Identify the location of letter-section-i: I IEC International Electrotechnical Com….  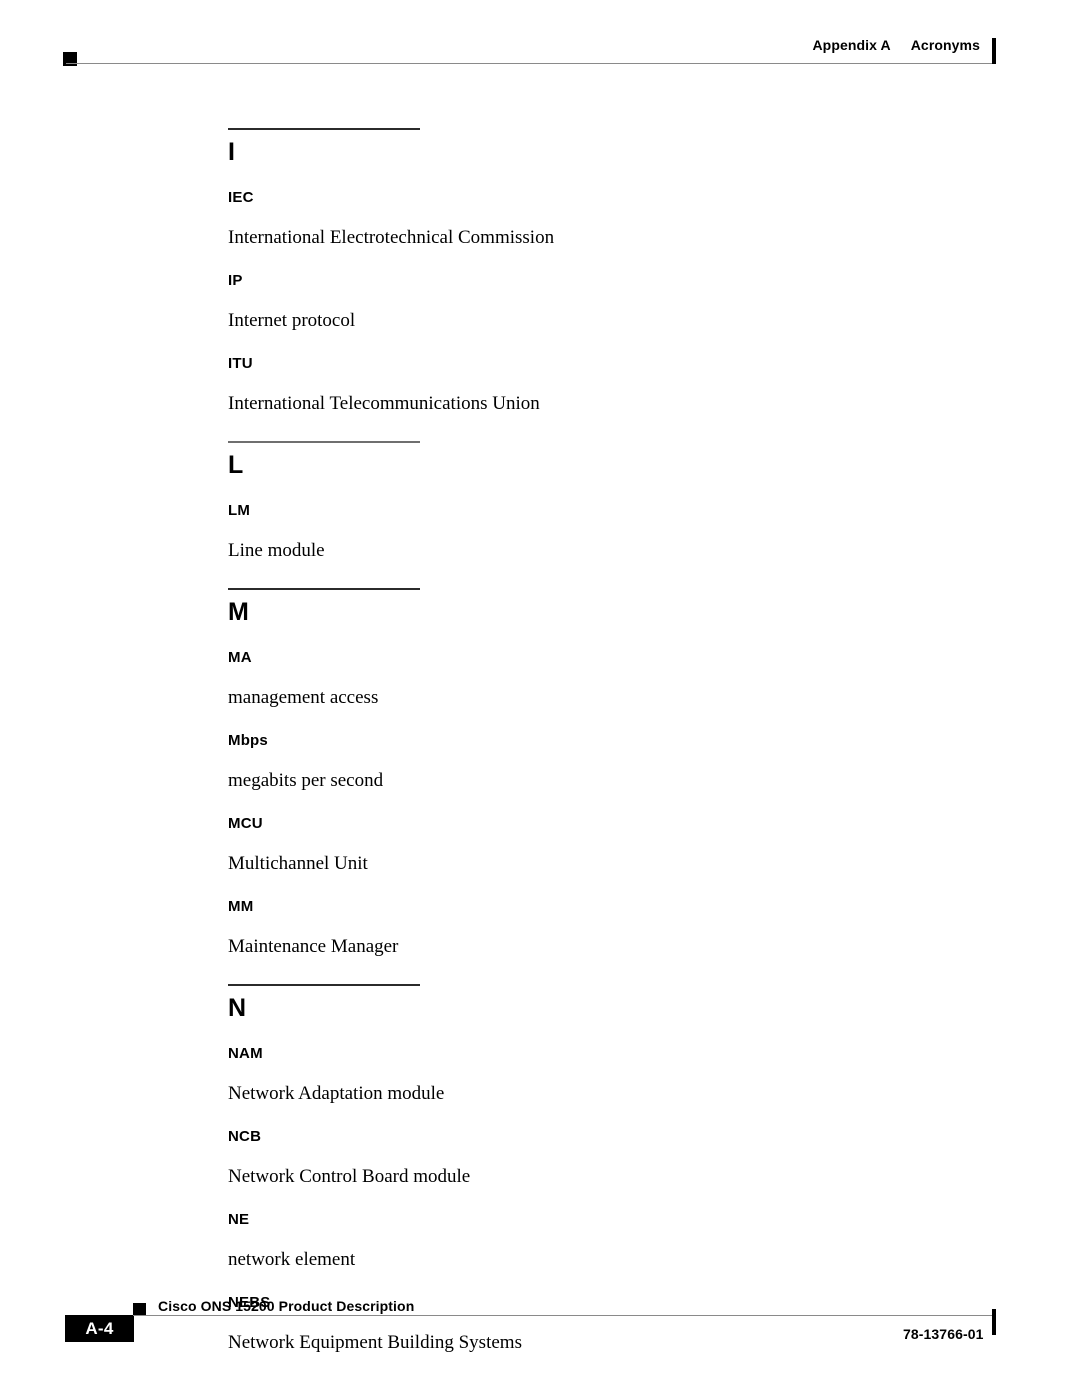
(578, 271).